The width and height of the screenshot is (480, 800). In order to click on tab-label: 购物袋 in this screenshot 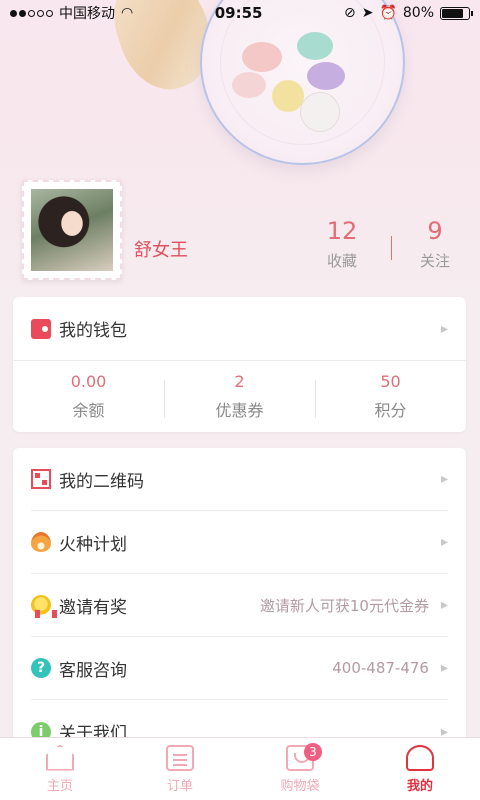, I will do `click(300, 786)`.